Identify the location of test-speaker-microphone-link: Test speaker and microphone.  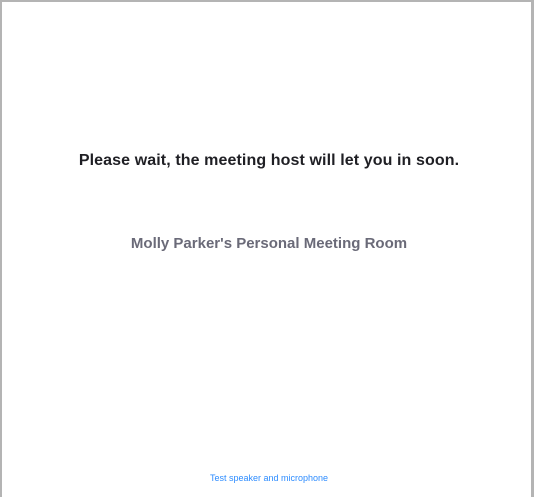
(268, 478).